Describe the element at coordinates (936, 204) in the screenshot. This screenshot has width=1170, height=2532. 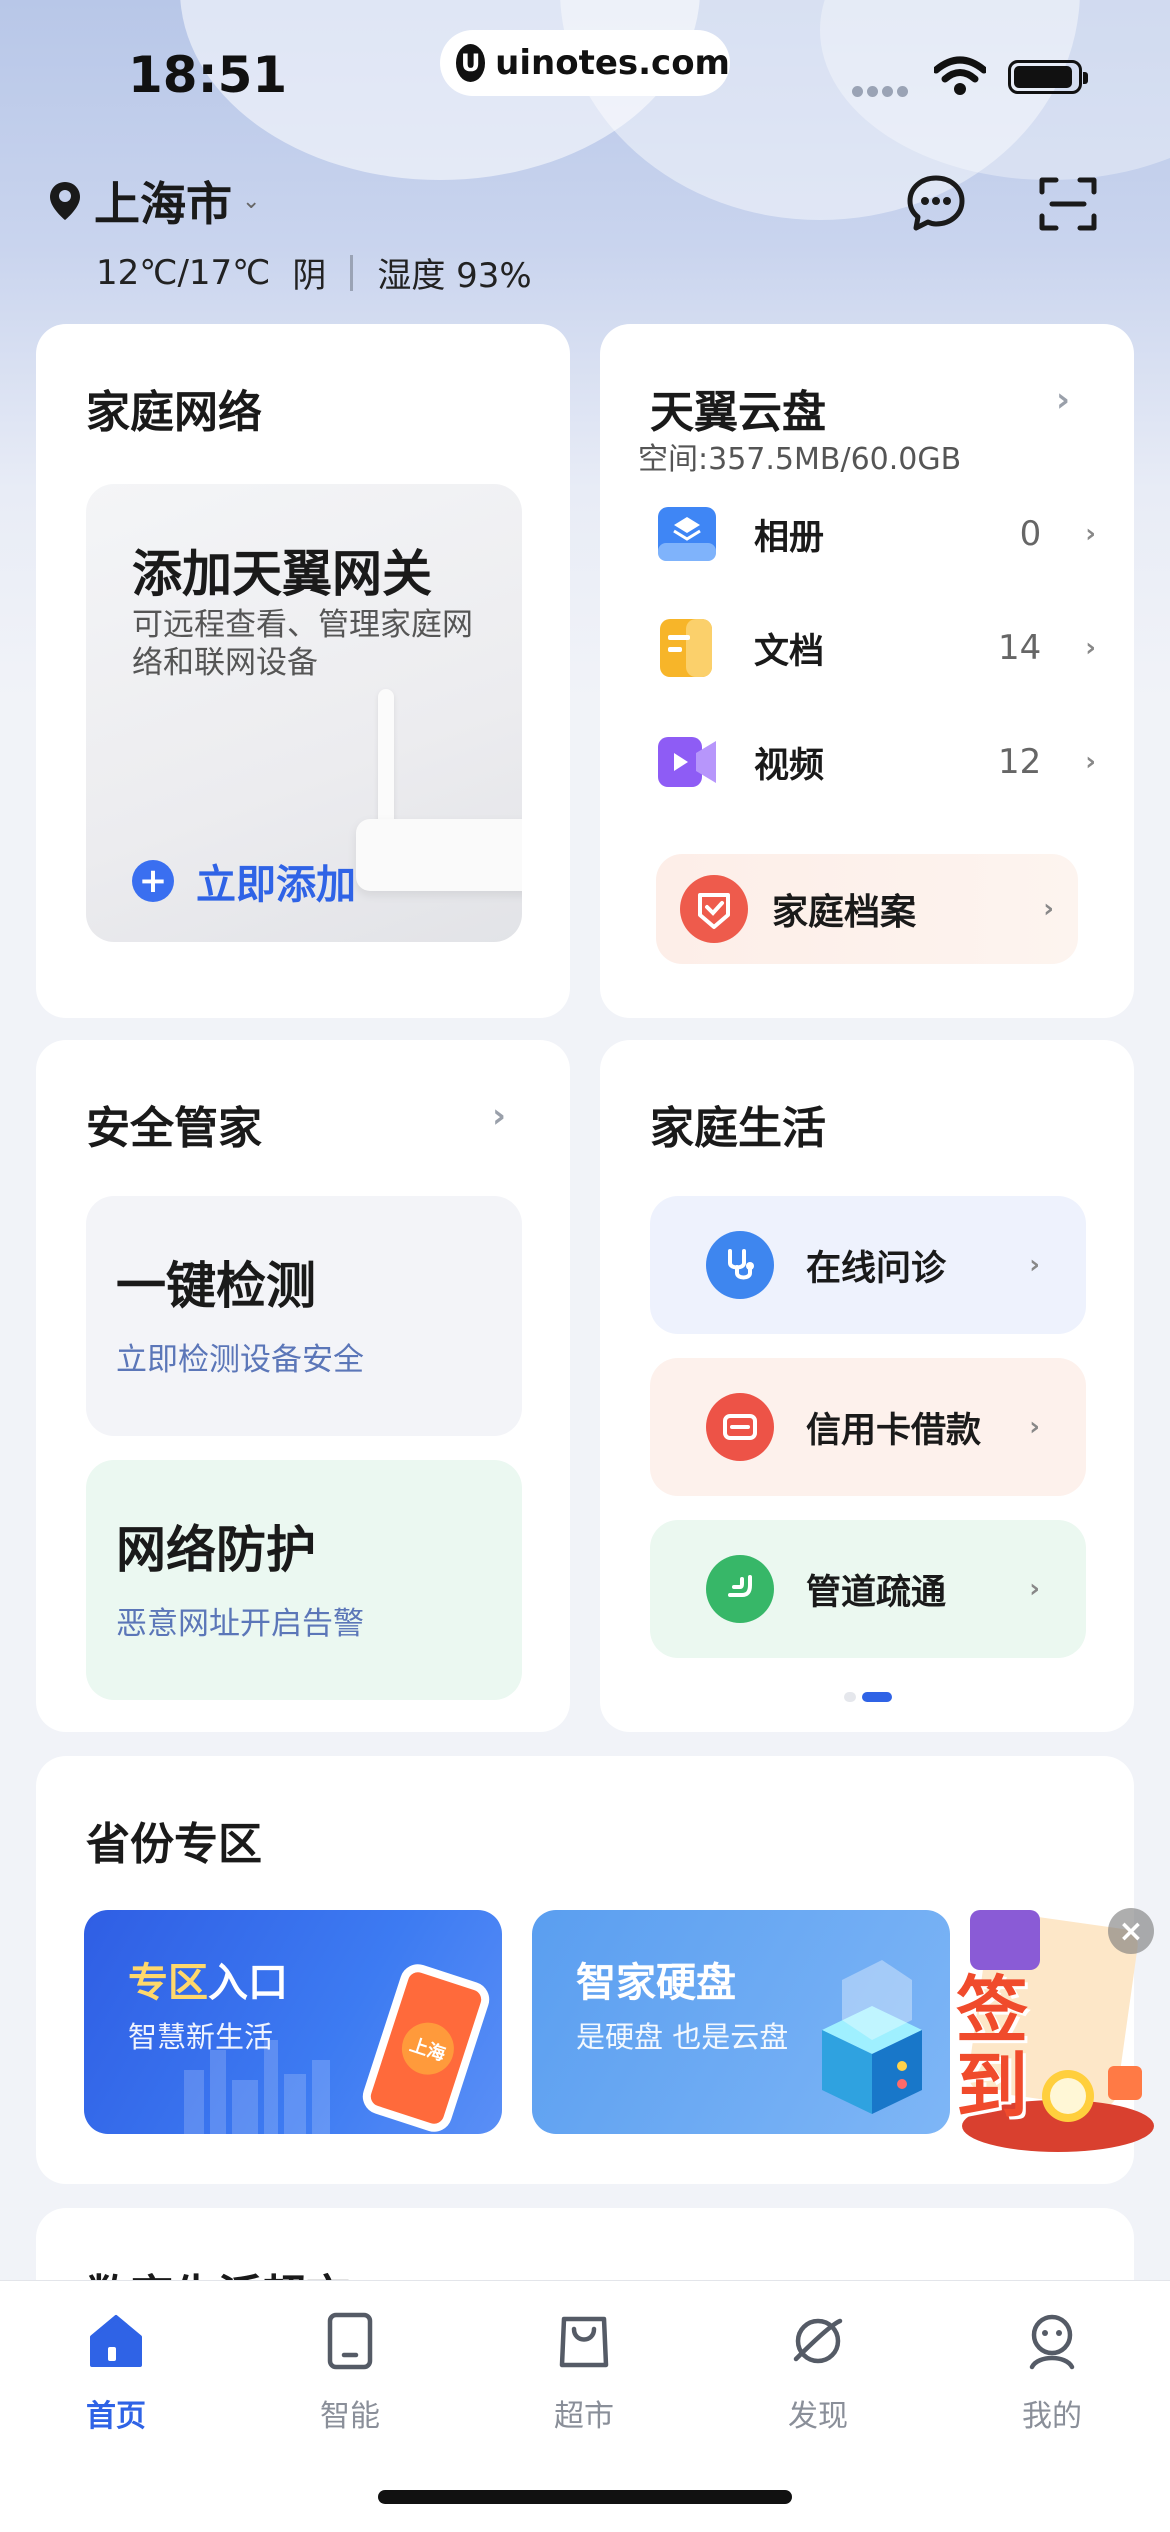
I see `message-icon` at that location.